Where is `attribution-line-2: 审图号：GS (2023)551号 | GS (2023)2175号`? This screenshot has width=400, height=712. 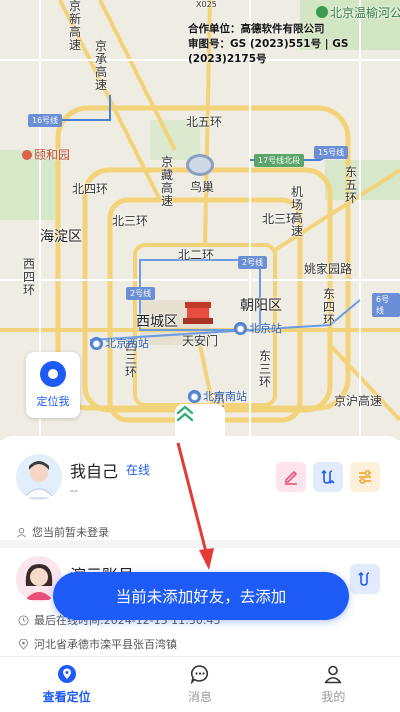
attribution-line-2: 审图号：GS (2023)551号 | GS (2023)2175号 is located at coordinates (268, 51).